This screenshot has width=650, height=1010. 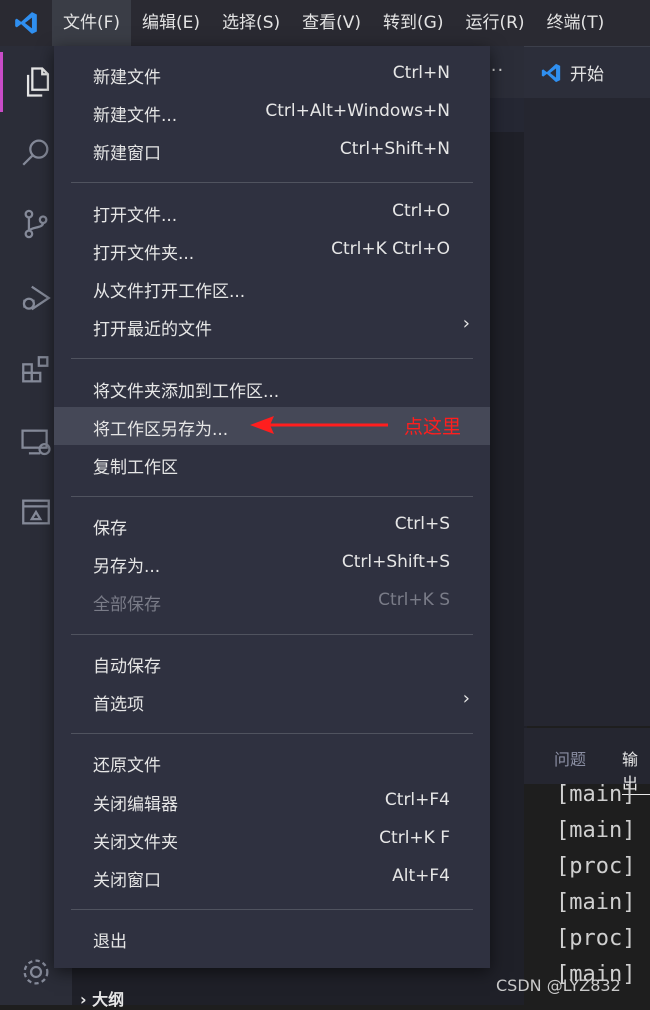 I want to click on menu-new-file-dialog: 新建文件... Ctrl+Alt+Windows+N, so click(x=272, y=112).